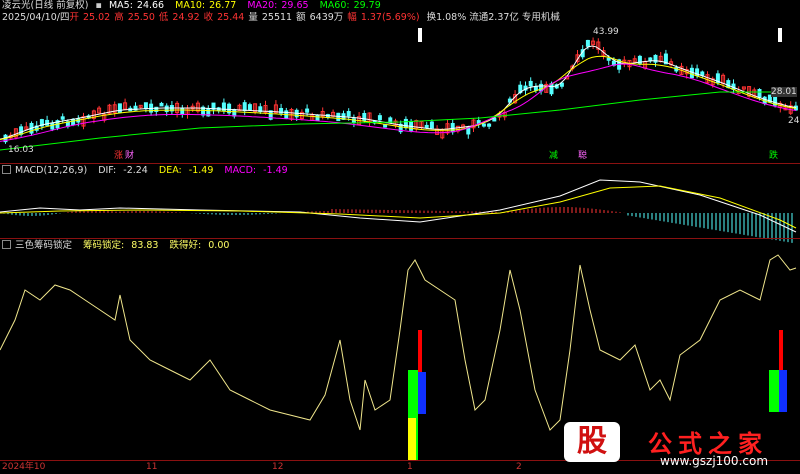  Describe the element at coordinates (422, 393) in the screenshot. I see `chip-bar-blue` at that location.